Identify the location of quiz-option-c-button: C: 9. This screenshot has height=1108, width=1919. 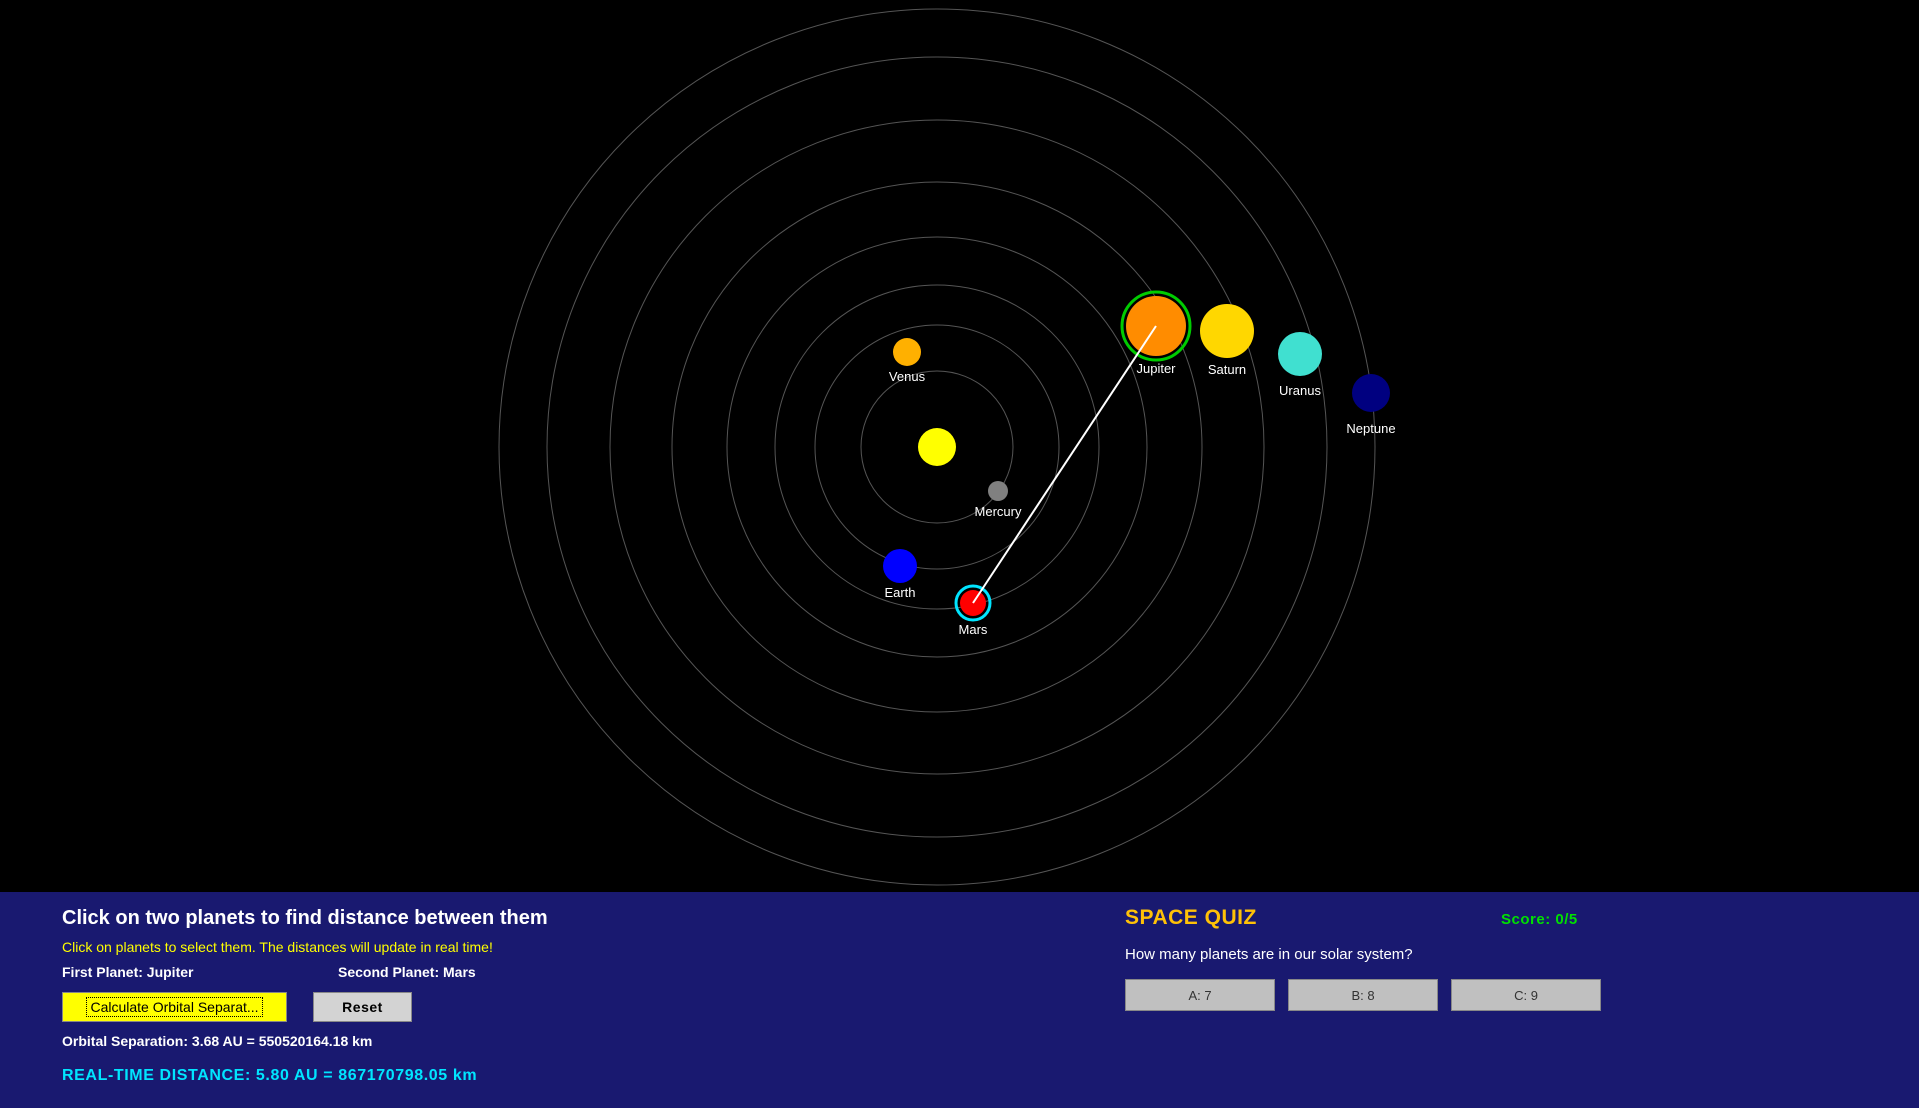
(1526, 995).